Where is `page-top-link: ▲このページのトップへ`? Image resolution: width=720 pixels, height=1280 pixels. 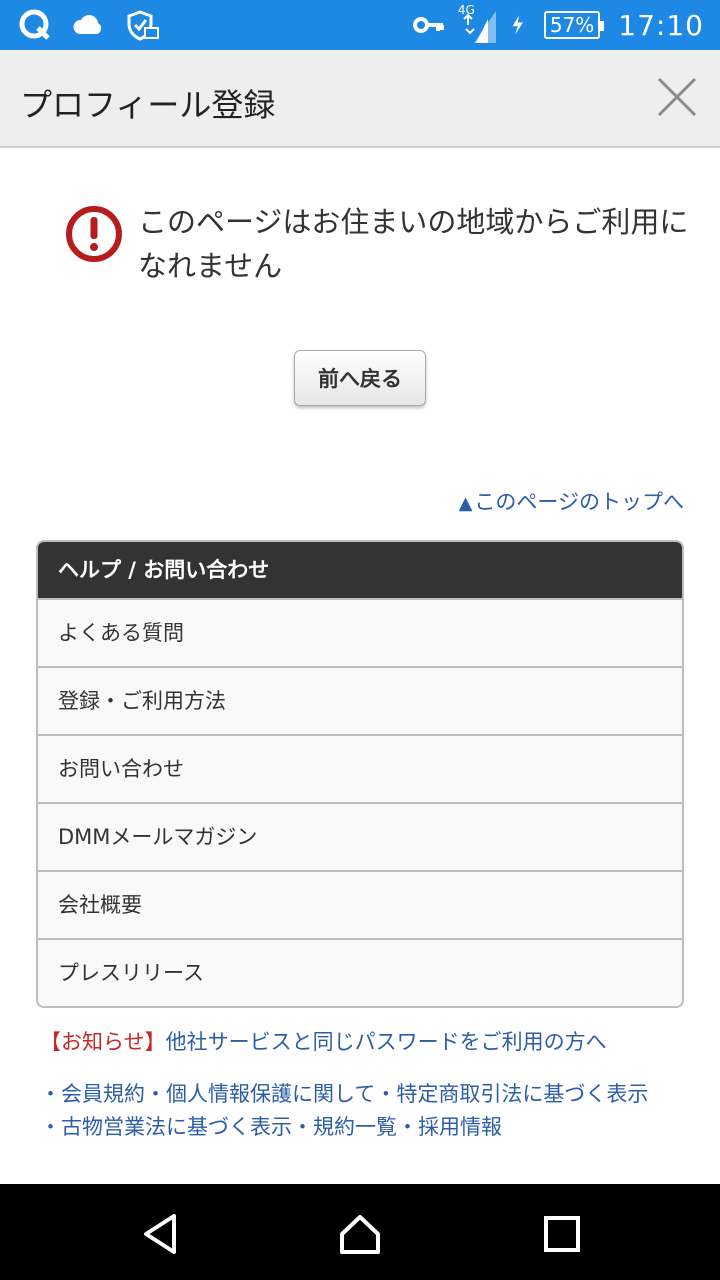
page-top-link: ▲このページのトップへ is located at coordinates (571, 501).